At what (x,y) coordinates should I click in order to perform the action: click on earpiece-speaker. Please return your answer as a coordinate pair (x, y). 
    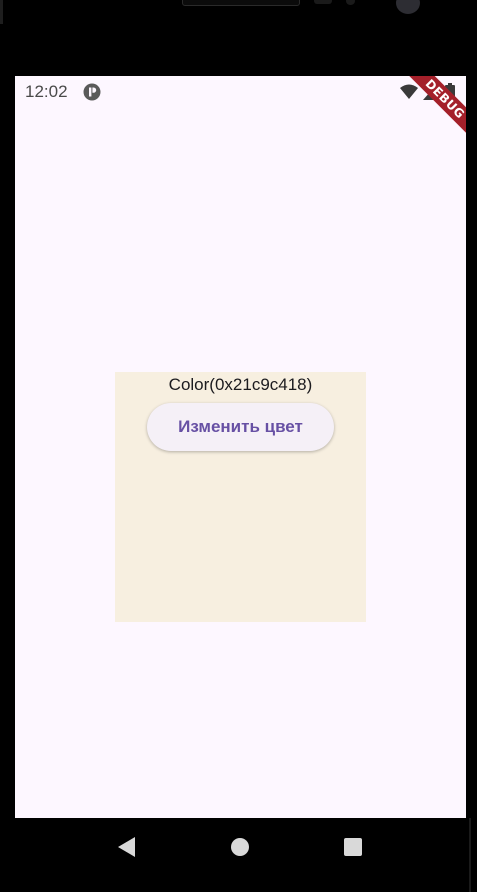
    Looking at the image, I should click on (241, 3).